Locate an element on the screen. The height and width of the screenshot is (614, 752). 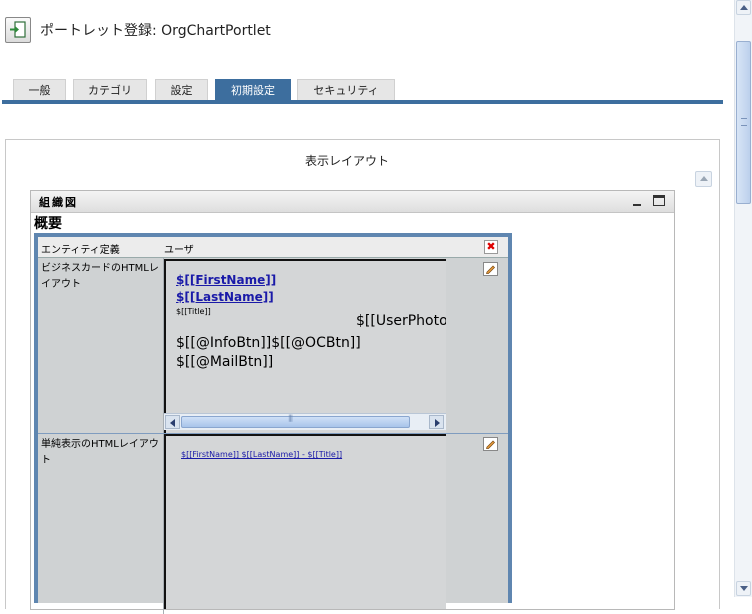
portlet-name: 組織図 is located at coordinates (58, 202).